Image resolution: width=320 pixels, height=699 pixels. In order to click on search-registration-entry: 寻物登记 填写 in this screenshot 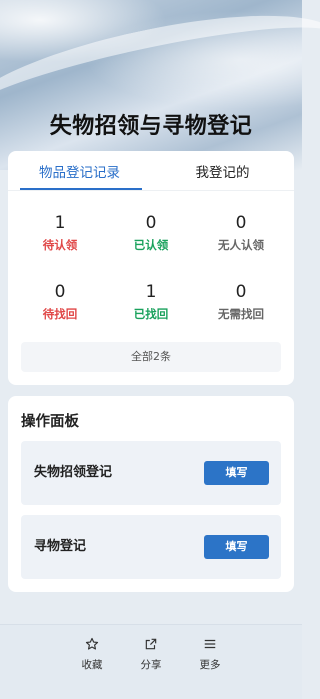, I will do `click(151, 547)`.